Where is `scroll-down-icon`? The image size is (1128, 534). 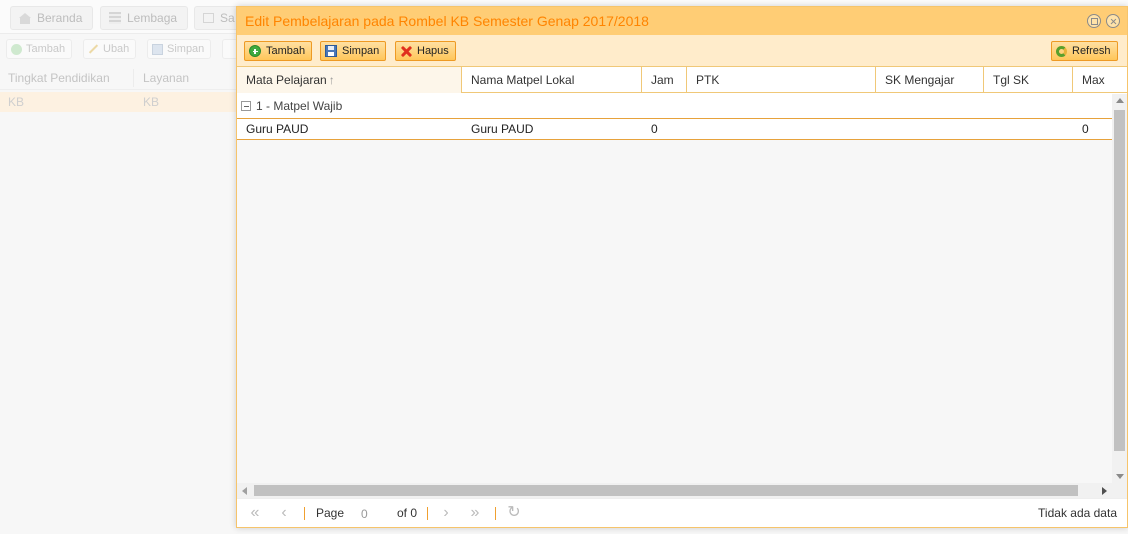
scroll-down-icon is located at coordinates (1120, 476).